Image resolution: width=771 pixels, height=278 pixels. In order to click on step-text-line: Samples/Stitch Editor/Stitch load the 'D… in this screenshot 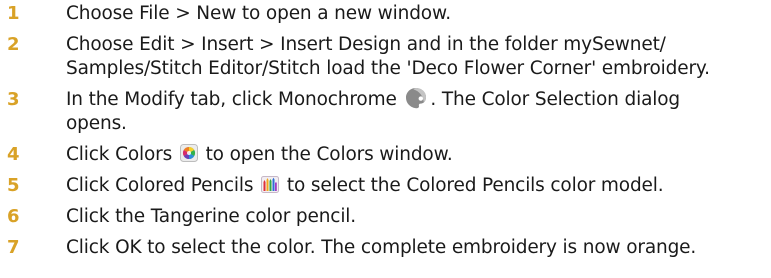, I will do `click(388, 68)`.